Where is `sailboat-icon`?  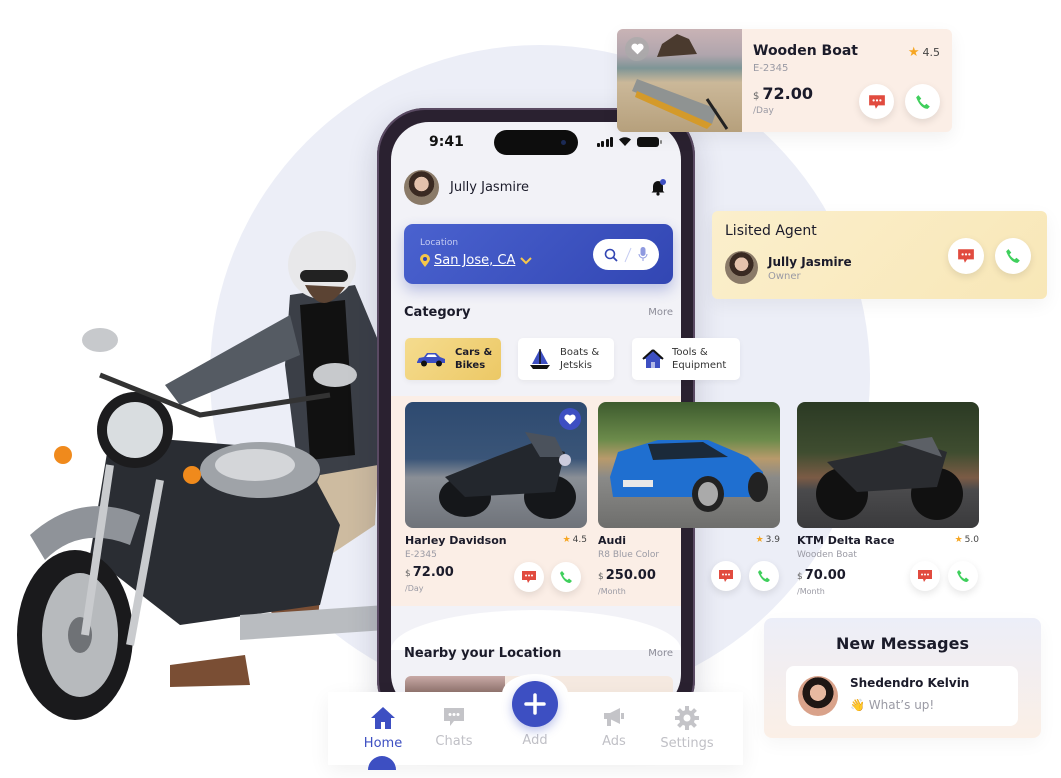
sailboat-icon is located at coordinates (540, 359).